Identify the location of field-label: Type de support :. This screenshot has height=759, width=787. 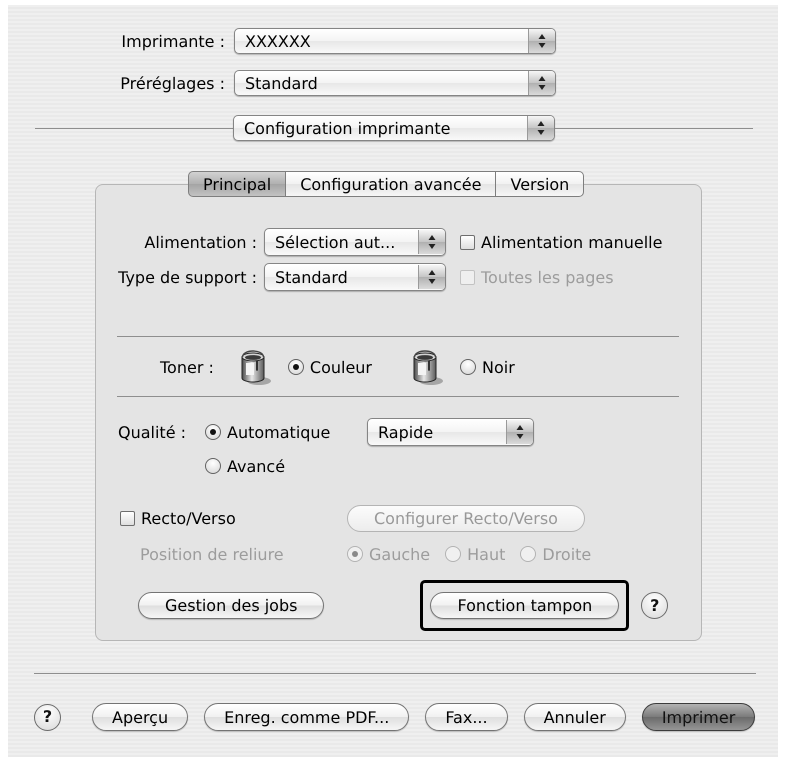
(187, 277).